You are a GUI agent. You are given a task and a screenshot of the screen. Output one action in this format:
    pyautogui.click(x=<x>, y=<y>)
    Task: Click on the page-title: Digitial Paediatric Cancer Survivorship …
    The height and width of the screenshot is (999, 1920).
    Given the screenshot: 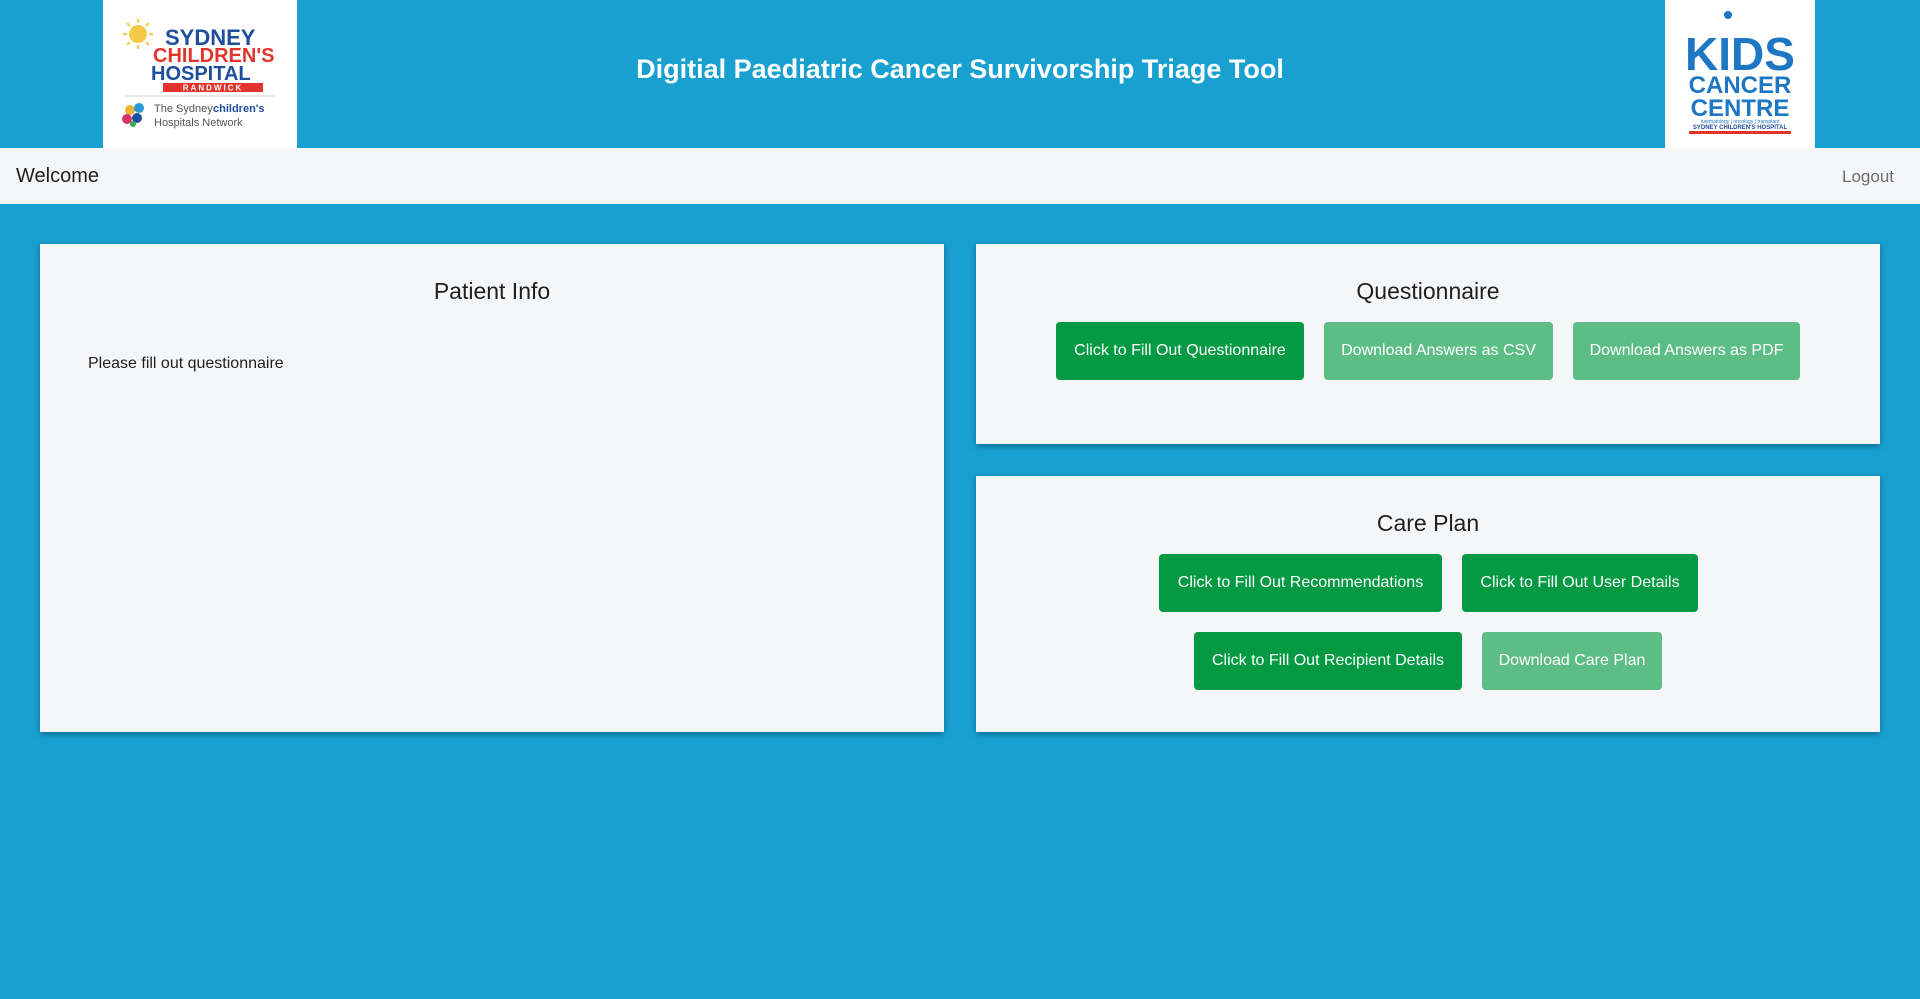 What is the action you would take?
    pyautogui.click(x=960, y=69)
    